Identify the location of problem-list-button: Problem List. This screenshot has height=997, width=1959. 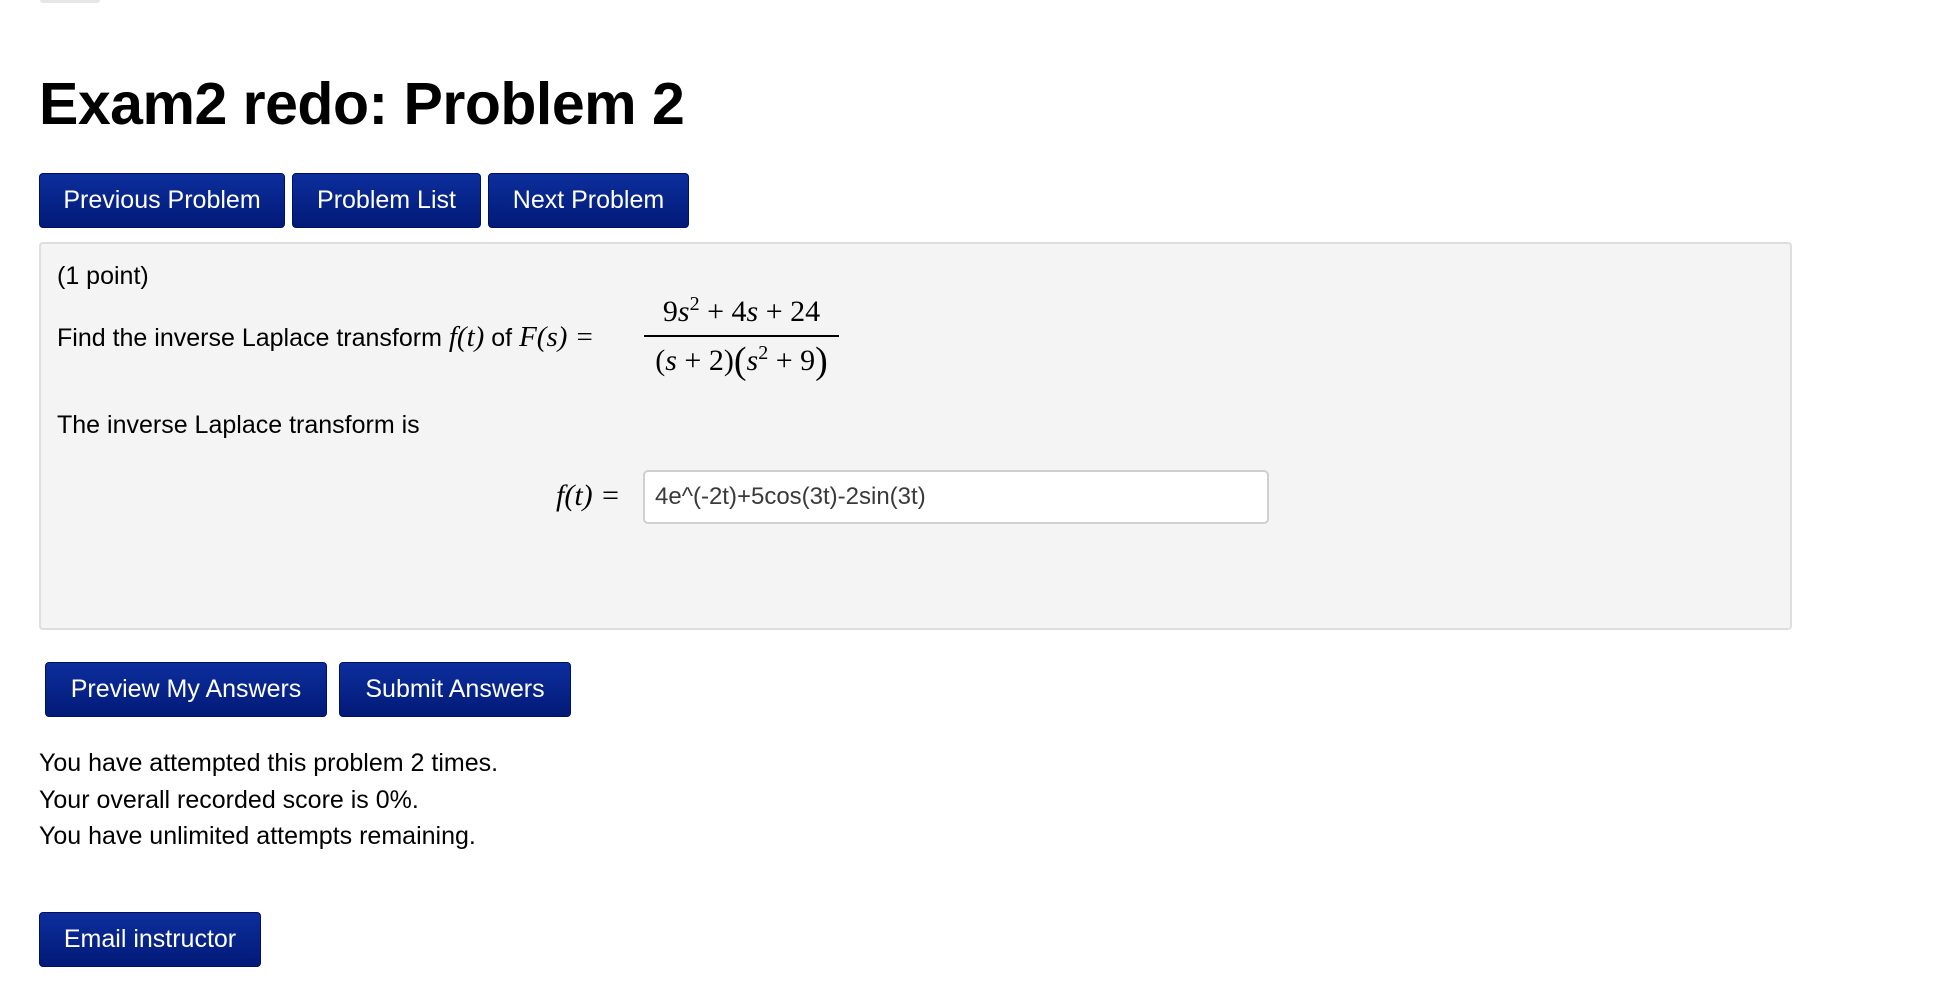
(386, 200).